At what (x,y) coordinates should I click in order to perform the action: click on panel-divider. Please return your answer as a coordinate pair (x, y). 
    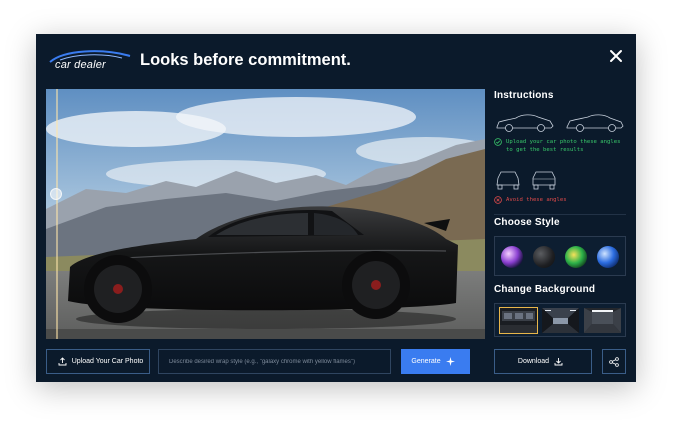
    Looking at the image, I should click on (560, 214).